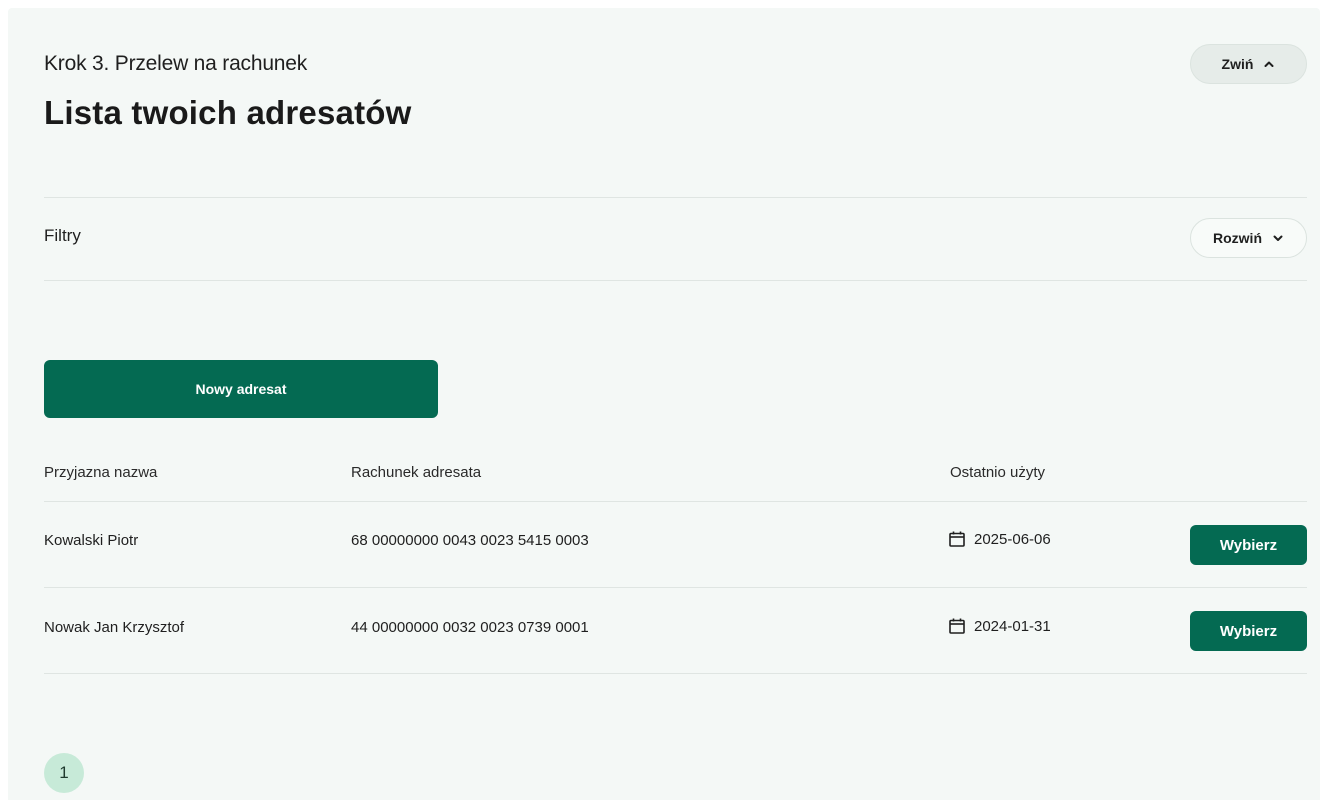  I want to click on column-header-account: Rachunek adresata, so click(416, 472).